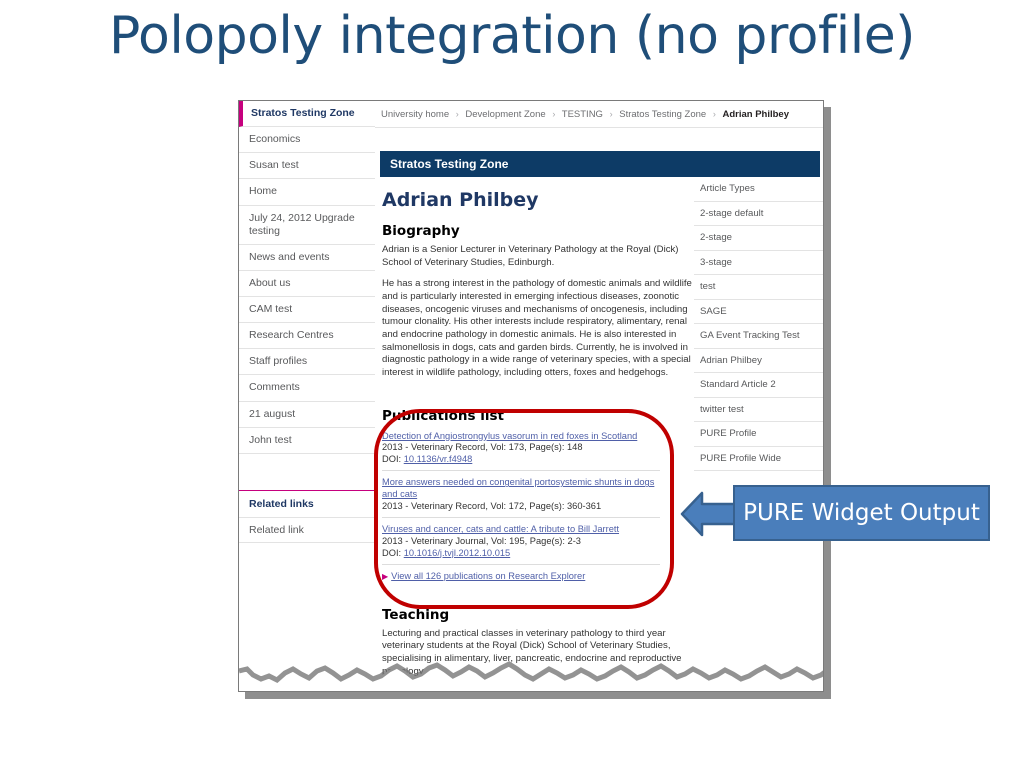  What do you see at coordinates (302, 224) in the screenshot?
I see `sidebar-item-label: July 24, 2012 Upgrade testing` at bounding box center [302, 224].